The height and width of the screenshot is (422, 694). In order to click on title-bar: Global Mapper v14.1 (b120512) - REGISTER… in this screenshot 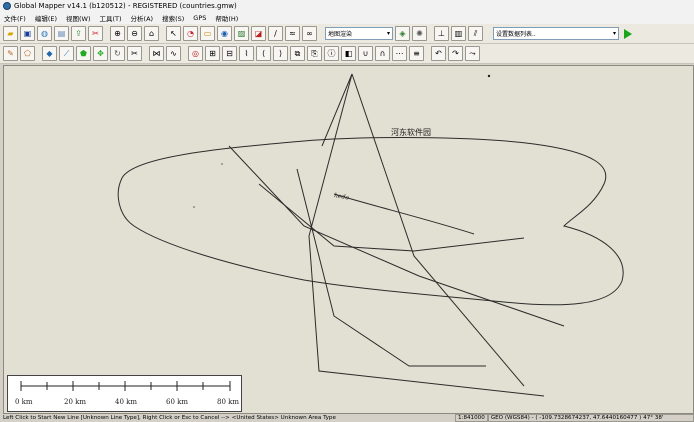, I will do `click(347, 6)`.